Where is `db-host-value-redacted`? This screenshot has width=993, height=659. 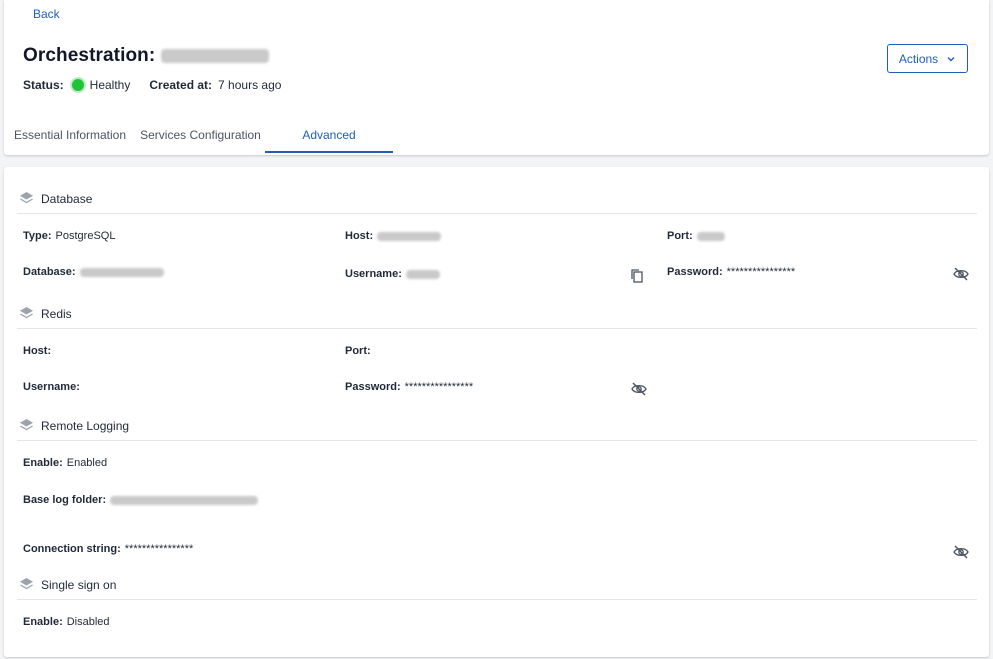 db-host-value-redacted is located at coordinates (409, 236).